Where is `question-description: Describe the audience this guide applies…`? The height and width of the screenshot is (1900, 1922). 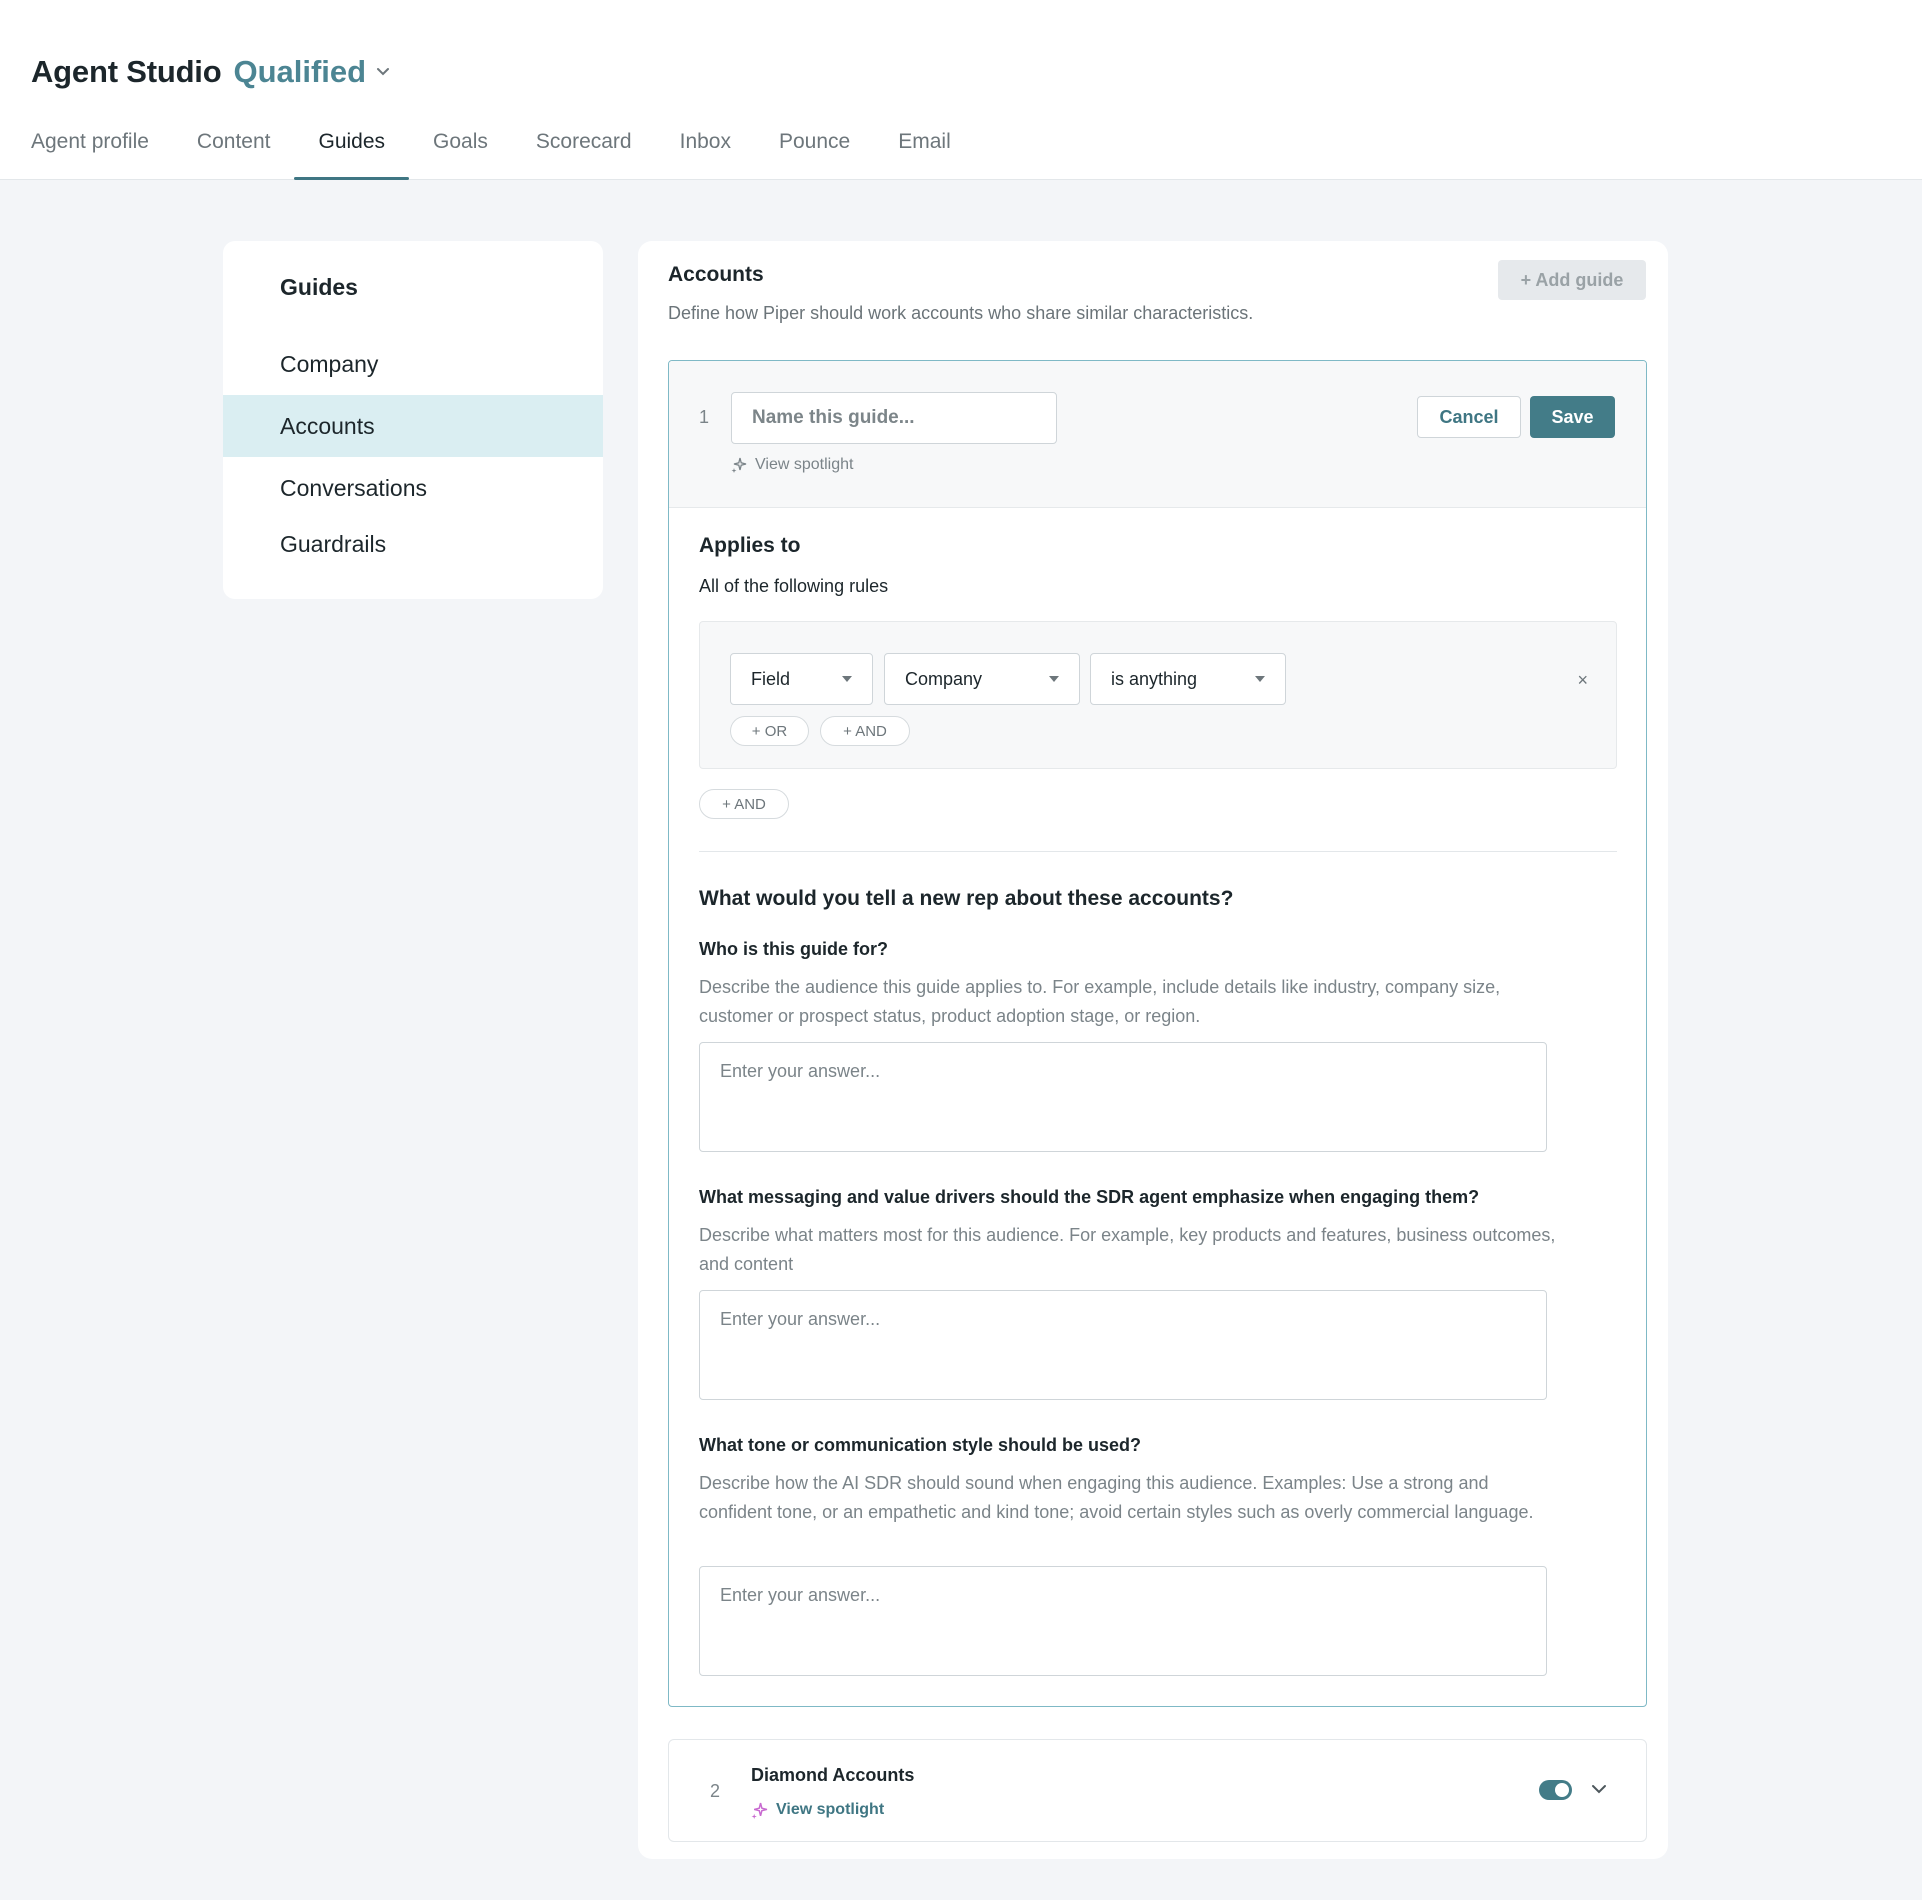
question-description: Describe the audience this guide applies… is located at coordinates (1100, 1001).